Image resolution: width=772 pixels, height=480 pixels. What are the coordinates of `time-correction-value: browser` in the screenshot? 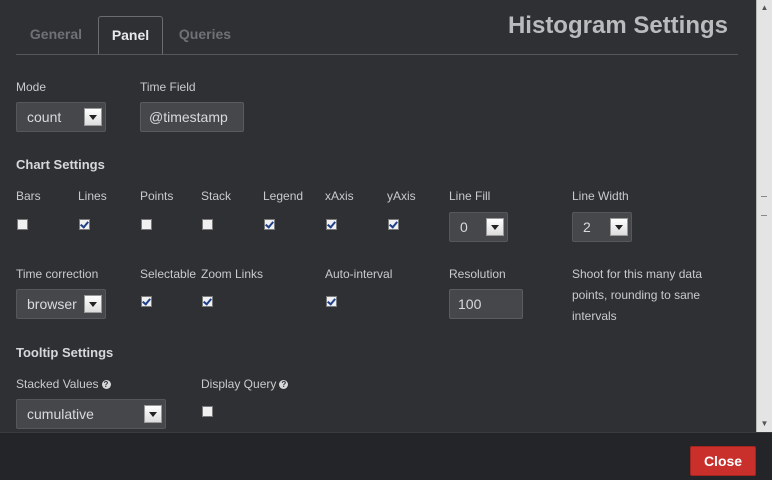 It's located at (52, 304).